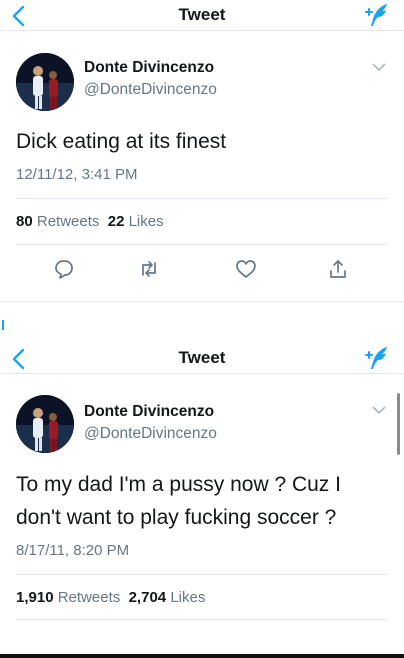  Describe the element at coordinates (246, 269) in the screenshot. I see `heart-icon` at that location.